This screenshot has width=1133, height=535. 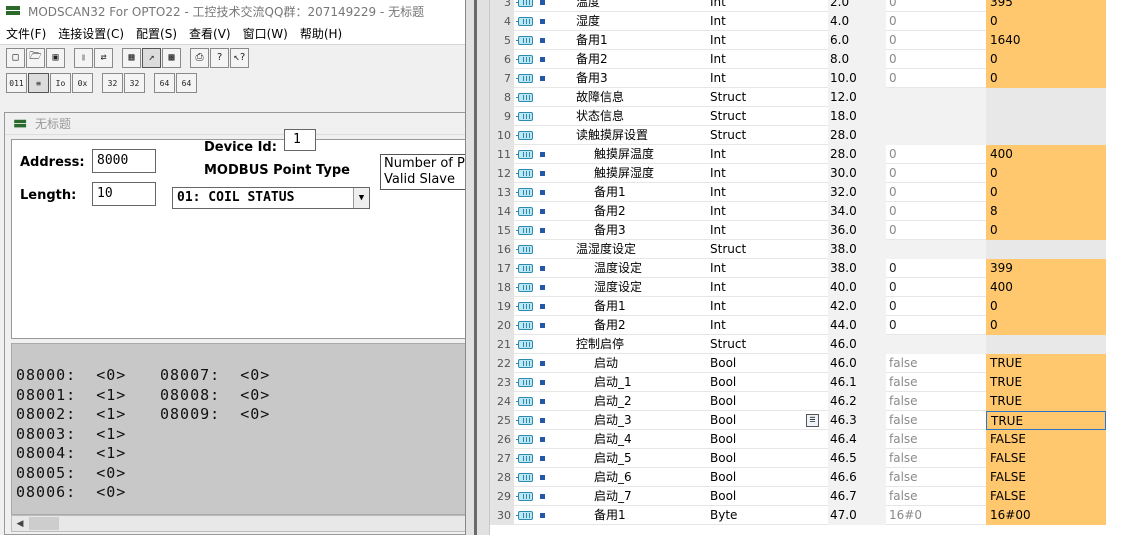 I want to click on watch-row: 17 温度设定 Int 38.0 0 399, so click(x=811, y=268).